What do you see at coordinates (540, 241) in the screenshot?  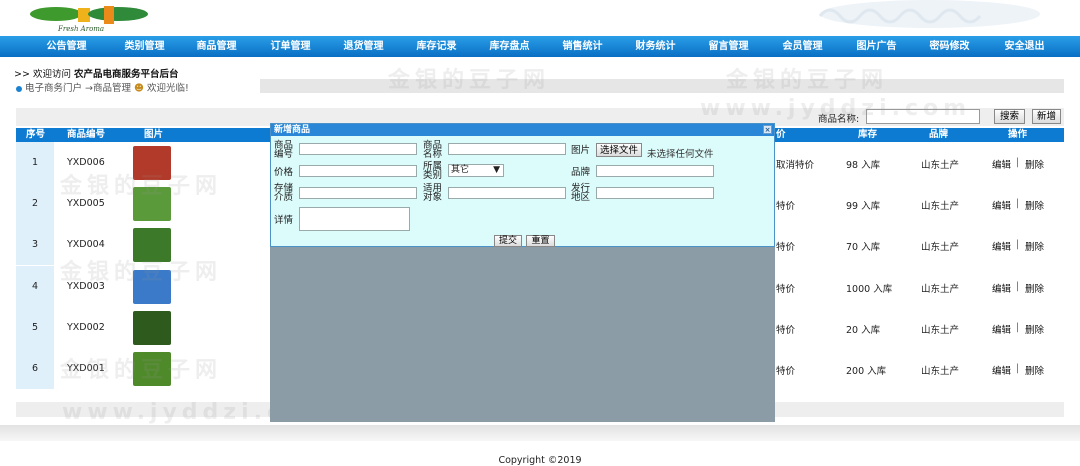 I see `reset-button: 重置` at bounding box center [540, 241].